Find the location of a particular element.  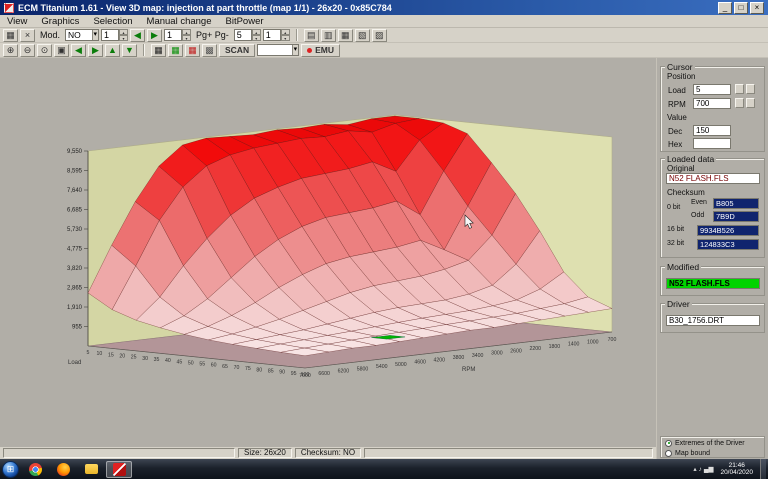

pg-minus-field: 1 is located at coordinates (271, 35).